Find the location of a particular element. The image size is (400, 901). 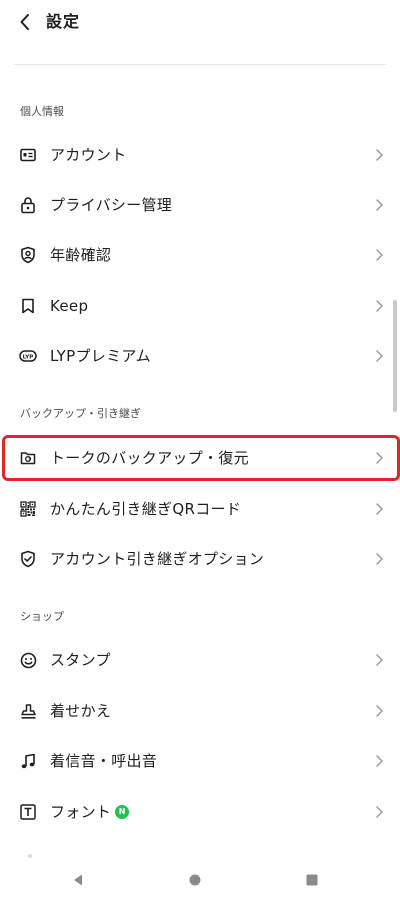

bookmark-icon is located at coordinates (28, 306).